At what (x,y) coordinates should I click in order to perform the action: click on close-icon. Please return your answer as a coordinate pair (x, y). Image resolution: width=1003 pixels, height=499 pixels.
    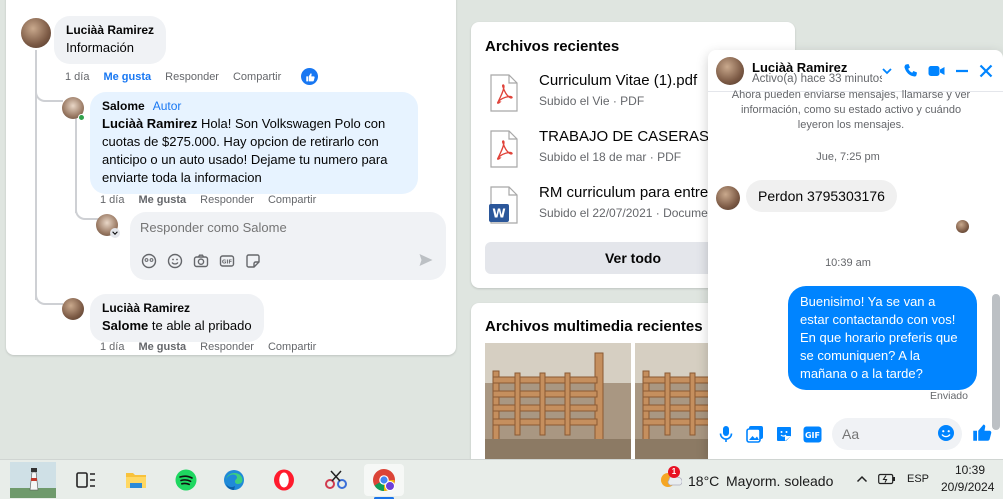
    Looking at the image, I should click on (986, 71).